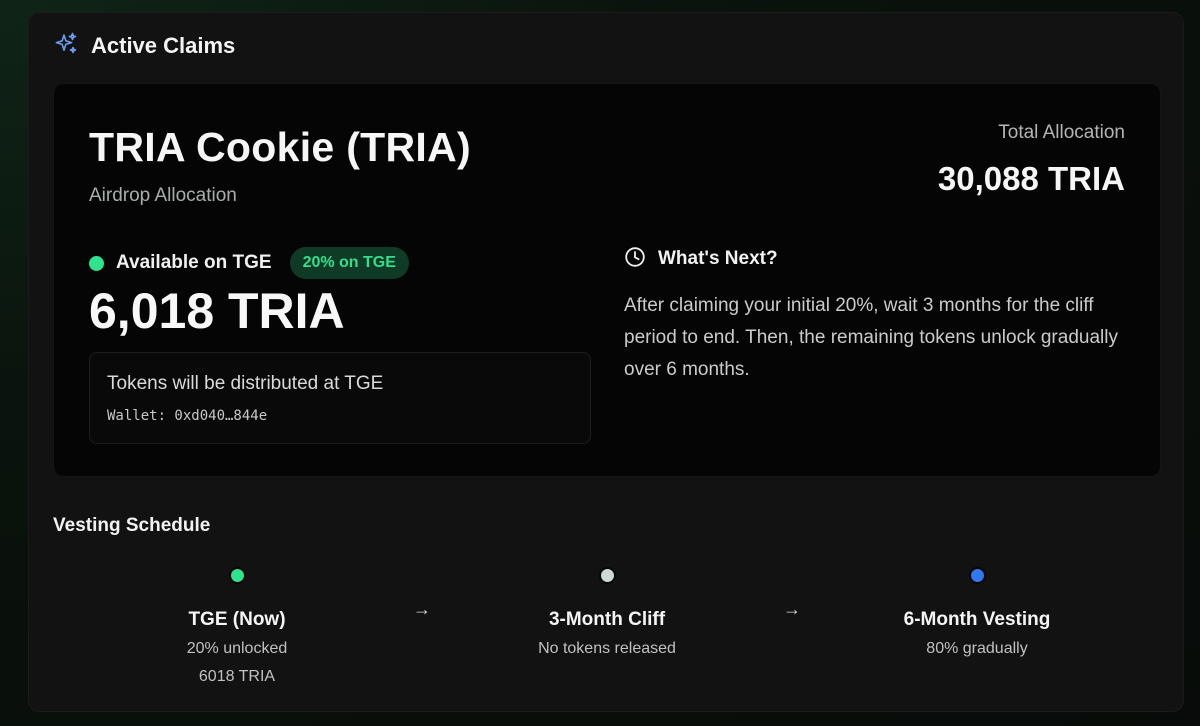  I want to click on step-title: 6-Month Vesting, so click(977, 619).